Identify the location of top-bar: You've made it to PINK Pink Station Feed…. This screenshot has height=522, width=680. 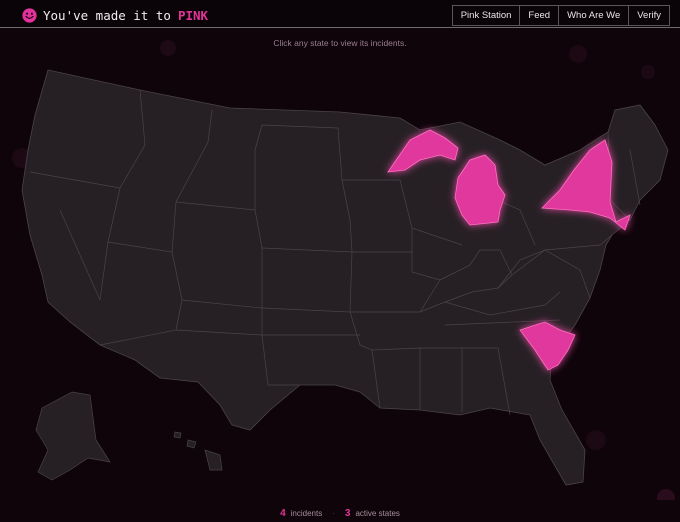
(340, 14).